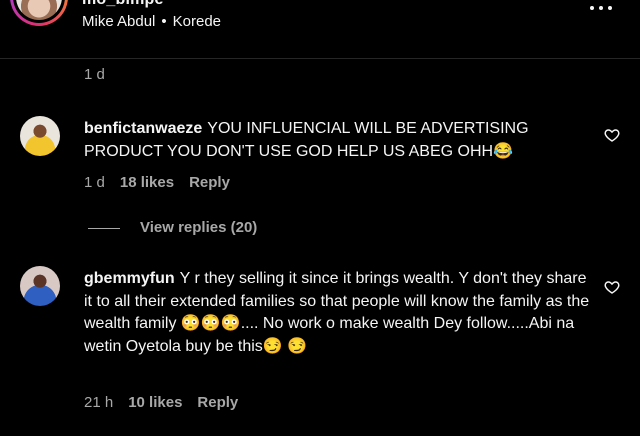 The height and width of the screenshot is (436, 640). Describe the element at coordinates (129, 278) in the screenshot. I see `commenter-username: gbemmyfun` at that location.